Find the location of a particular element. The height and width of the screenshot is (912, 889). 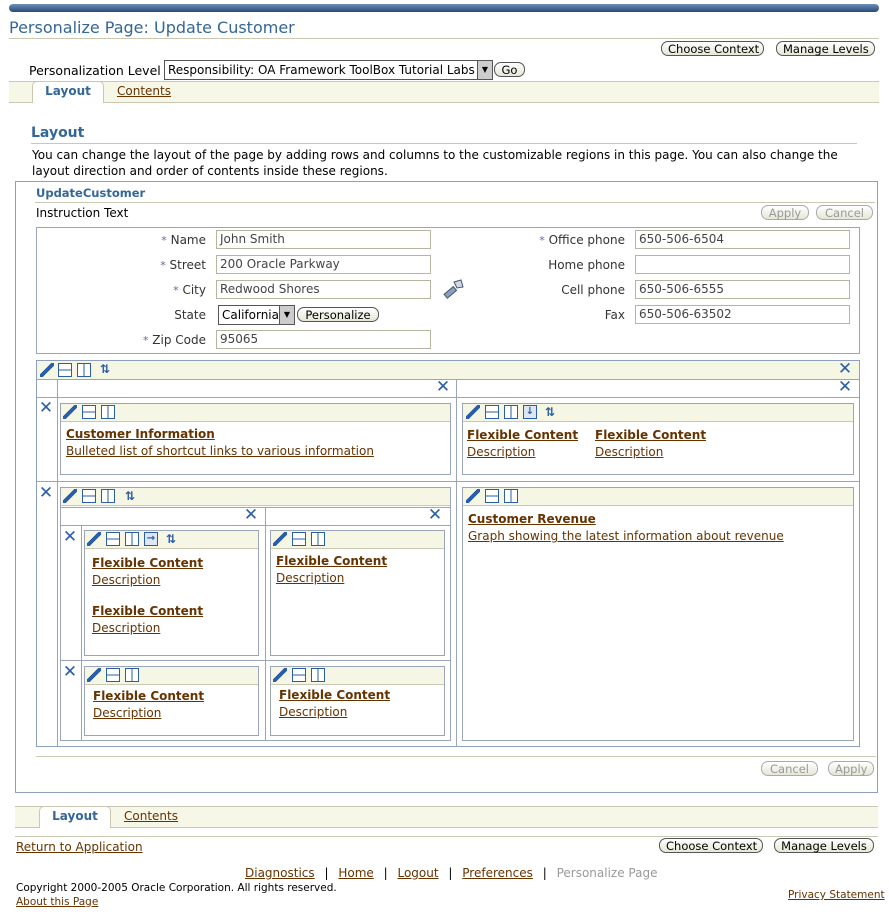

tab-contents: Contents is located at coordinates (144, 91).